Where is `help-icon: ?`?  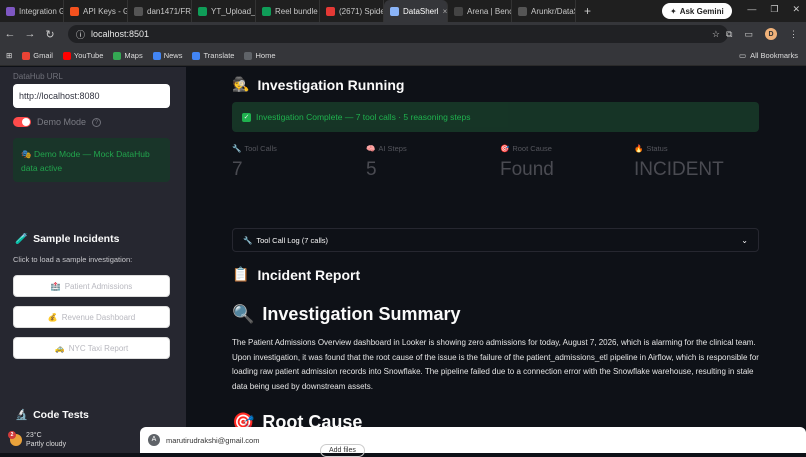 help-icon: ? is located at coordinates (97, 122).